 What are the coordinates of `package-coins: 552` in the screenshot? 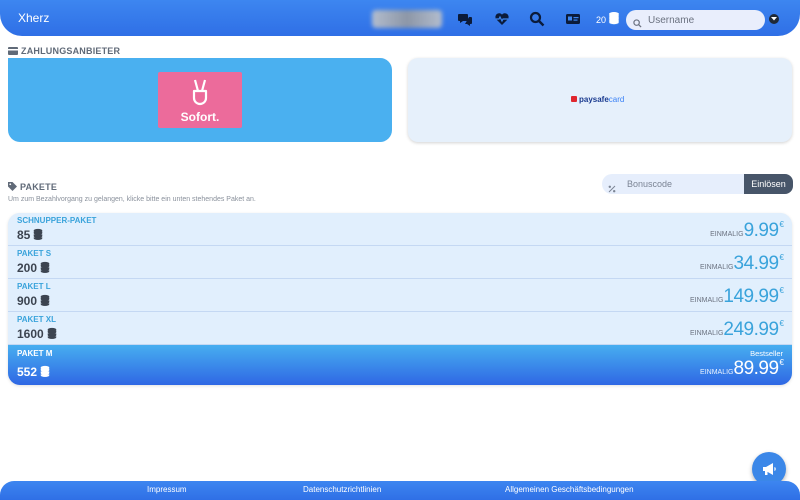 It's located at (34, 372).